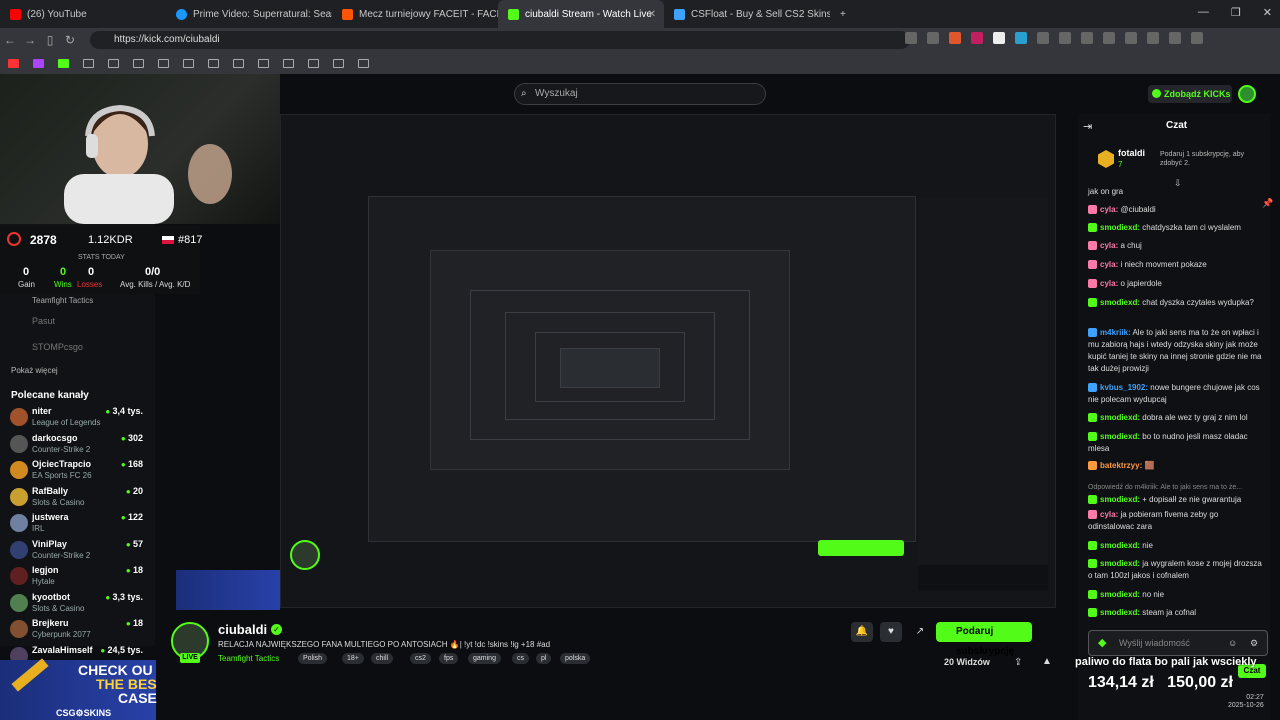 This screenshot has width=1280, height=720. I want to click on notification-bell-icon: 🔔, so click(862, 632).